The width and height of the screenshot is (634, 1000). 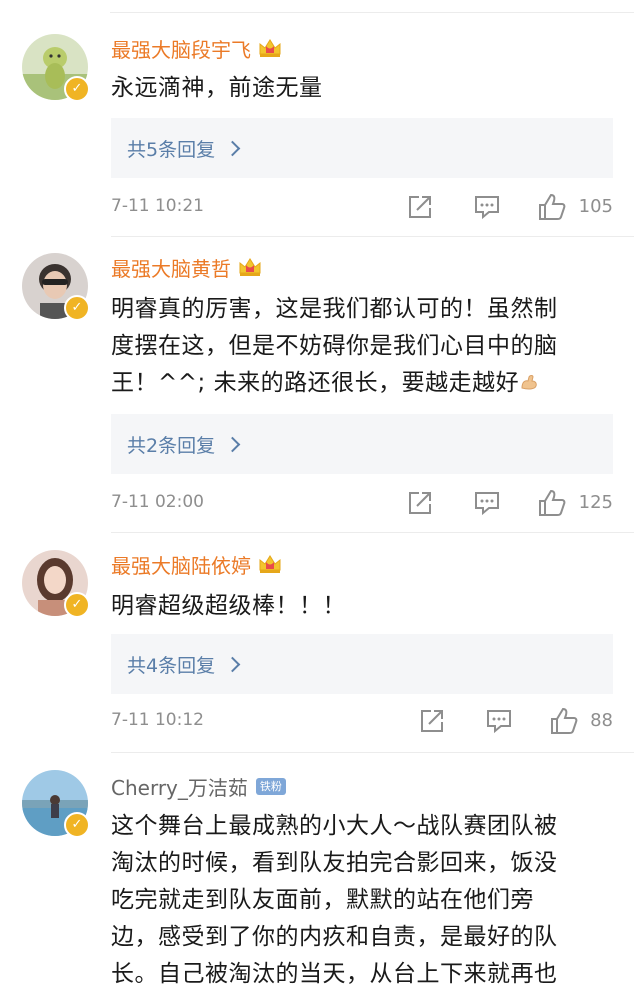 What do you see at coordinates (334, 309) in the screenshot?
I see `content-line: 明睿真的厉害，这是我们都认可的！虽然制` at bounding box center [334, 309].